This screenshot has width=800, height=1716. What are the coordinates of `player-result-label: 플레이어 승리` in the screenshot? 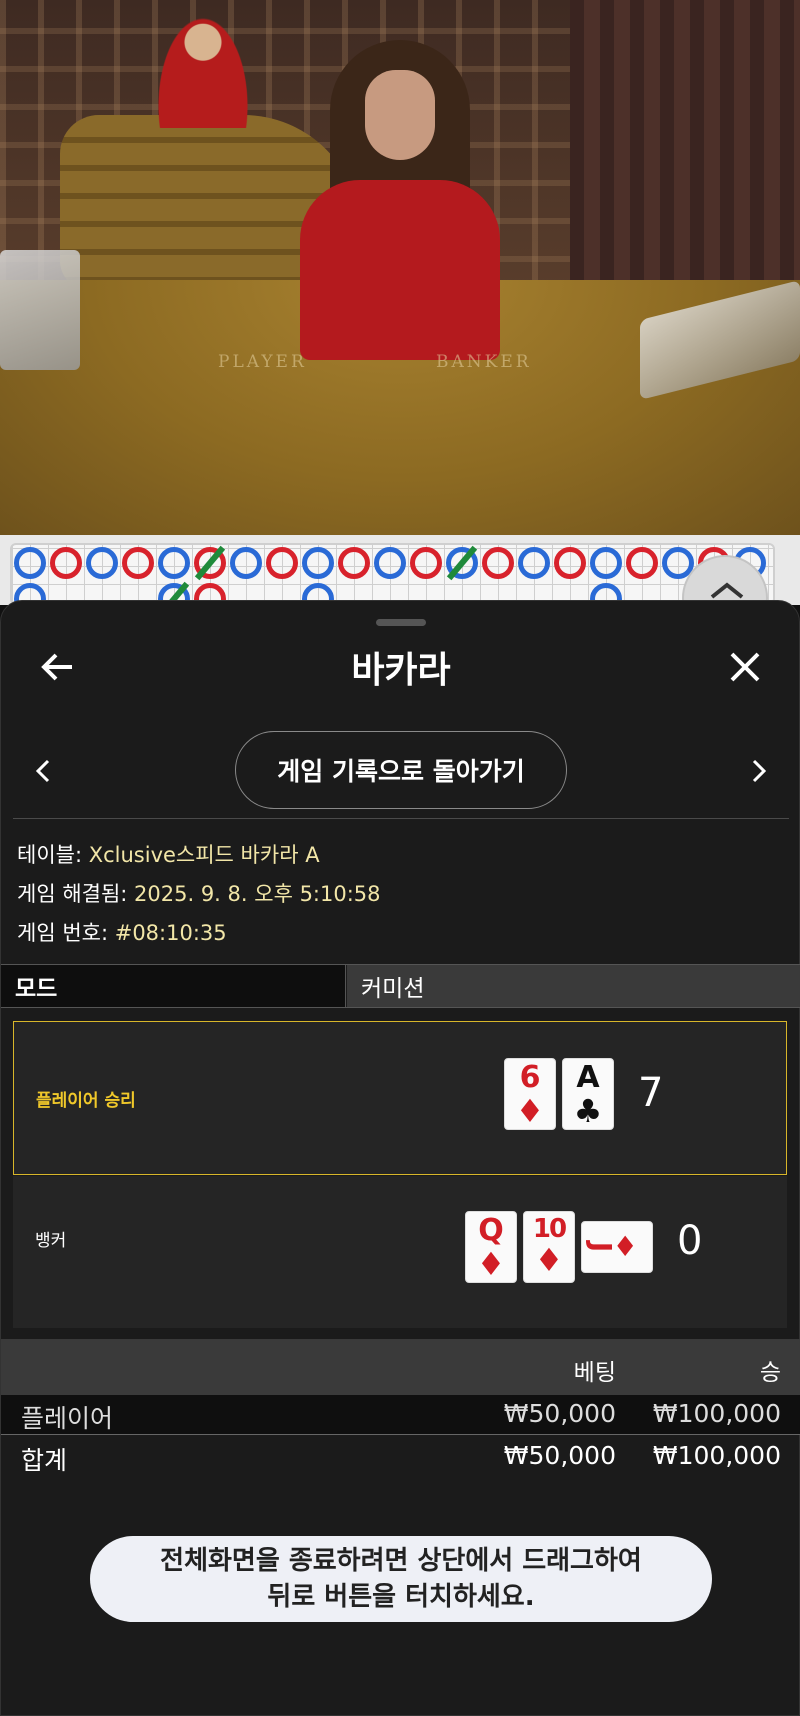 It's located at (86, 1101).